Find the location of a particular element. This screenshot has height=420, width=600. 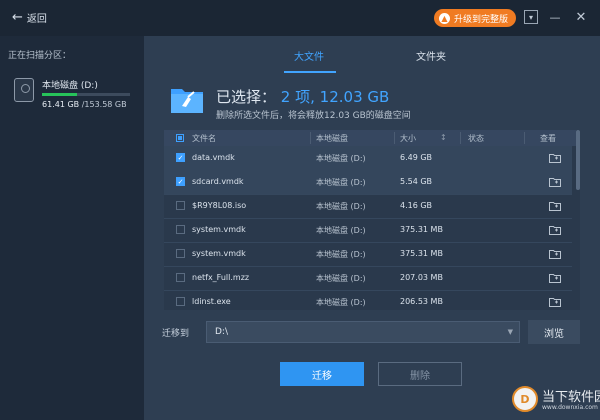

column-header-view: 查看 is located at coordinates (548, 138).